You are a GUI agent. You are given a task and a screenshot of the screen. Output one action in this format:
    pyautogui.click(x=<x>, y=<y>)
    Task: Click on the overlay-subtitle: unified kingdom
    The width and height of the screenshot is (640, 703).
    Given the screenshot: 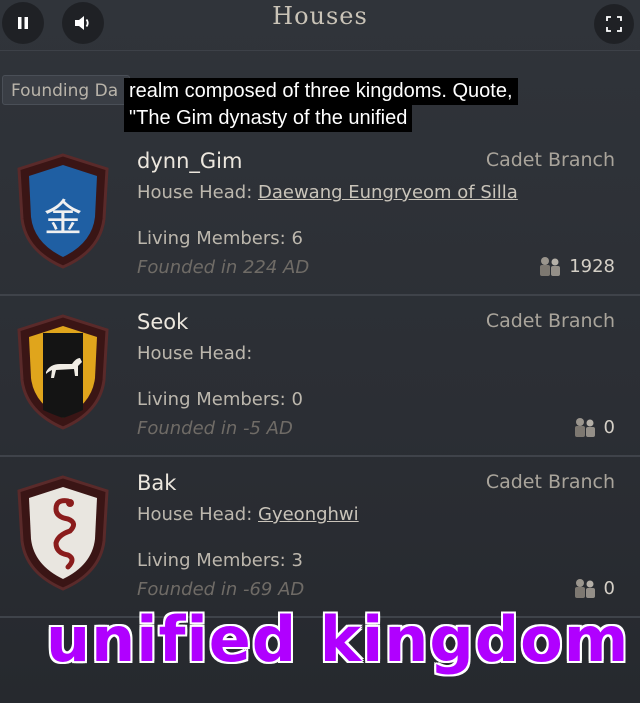 What is the action you would take?
    pyautogui.click(x=338, y=639)
    